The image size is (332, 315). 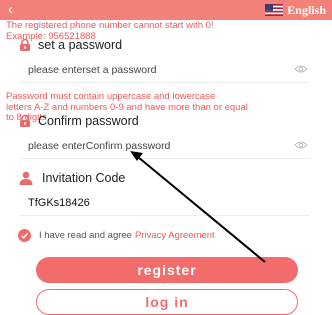 I want to click on set-password-label: set a password, so click(x=70, y=45).